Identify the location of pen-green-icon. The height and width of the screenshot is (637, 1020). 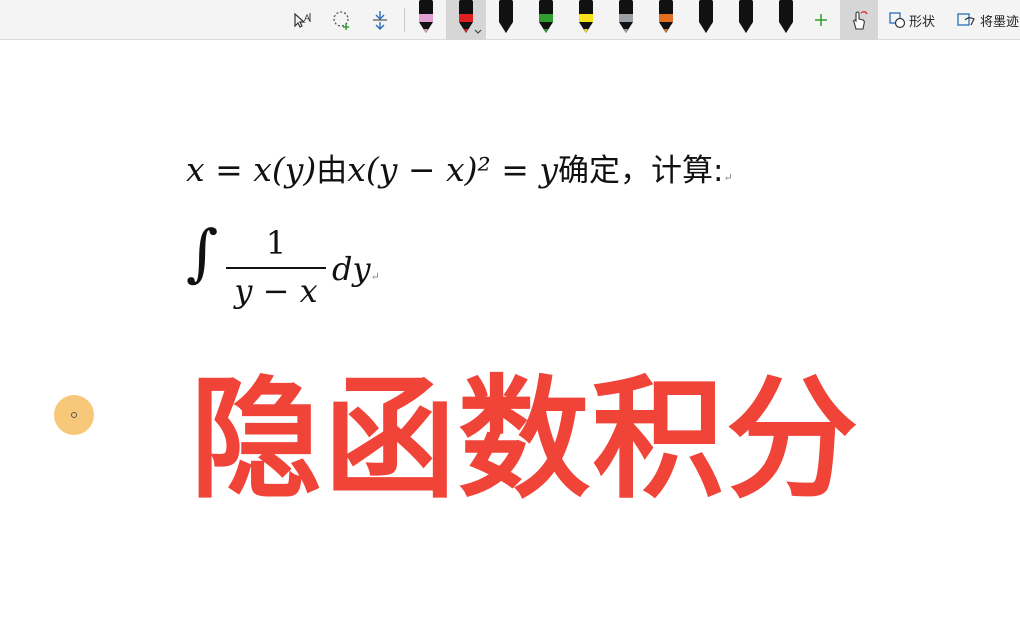
(546, 16).